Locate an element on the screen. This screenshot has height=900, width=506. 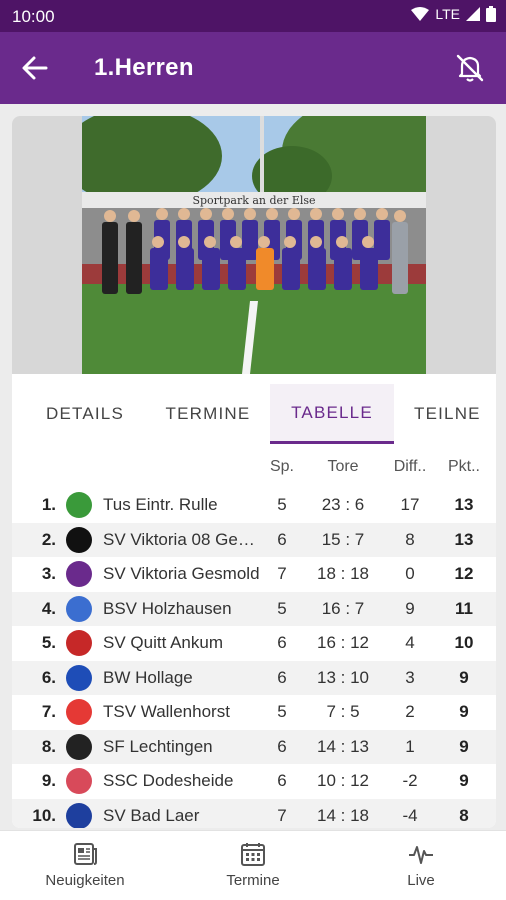
points: 13 is located at coordinates (464, 539).